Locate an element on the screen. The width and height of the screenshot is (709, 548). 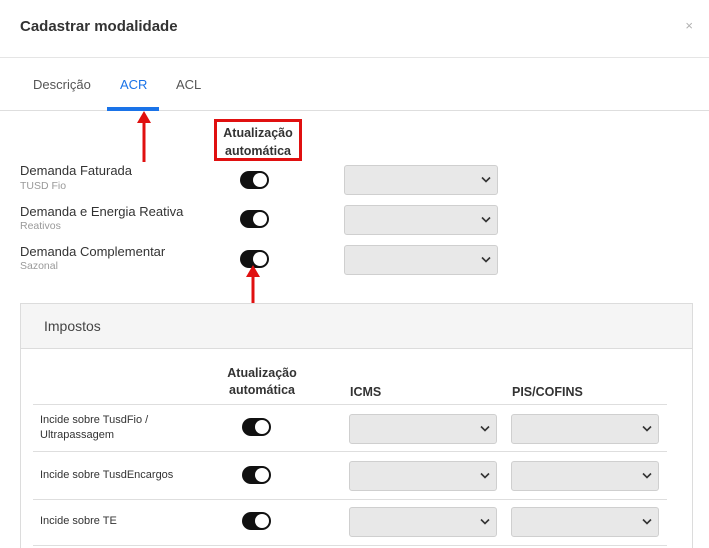
row-sublabel: Reativos is located at coordinates (40, 226).